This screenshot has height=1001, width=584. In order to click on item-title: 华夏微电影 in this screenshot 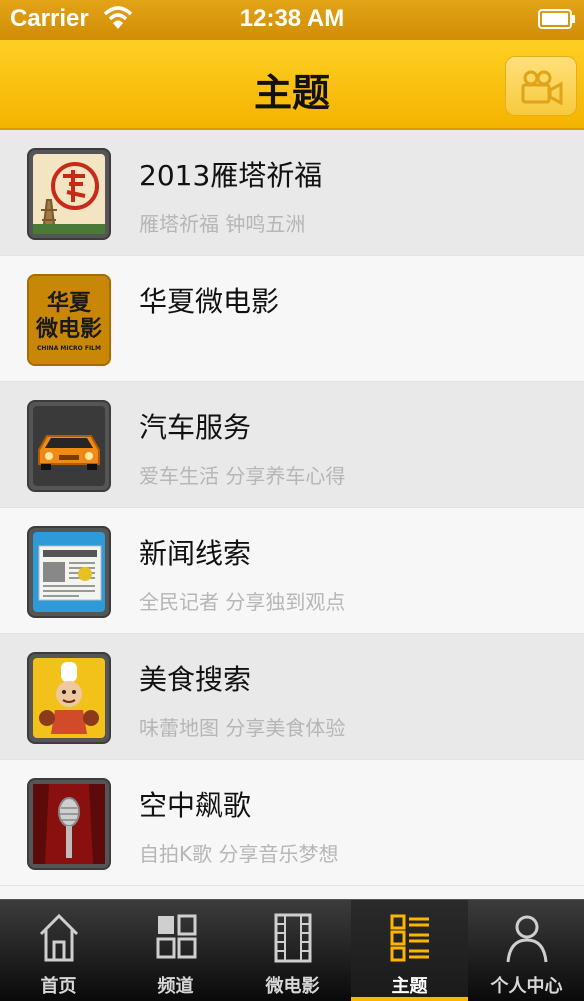, I will do `click(209, 301)`.